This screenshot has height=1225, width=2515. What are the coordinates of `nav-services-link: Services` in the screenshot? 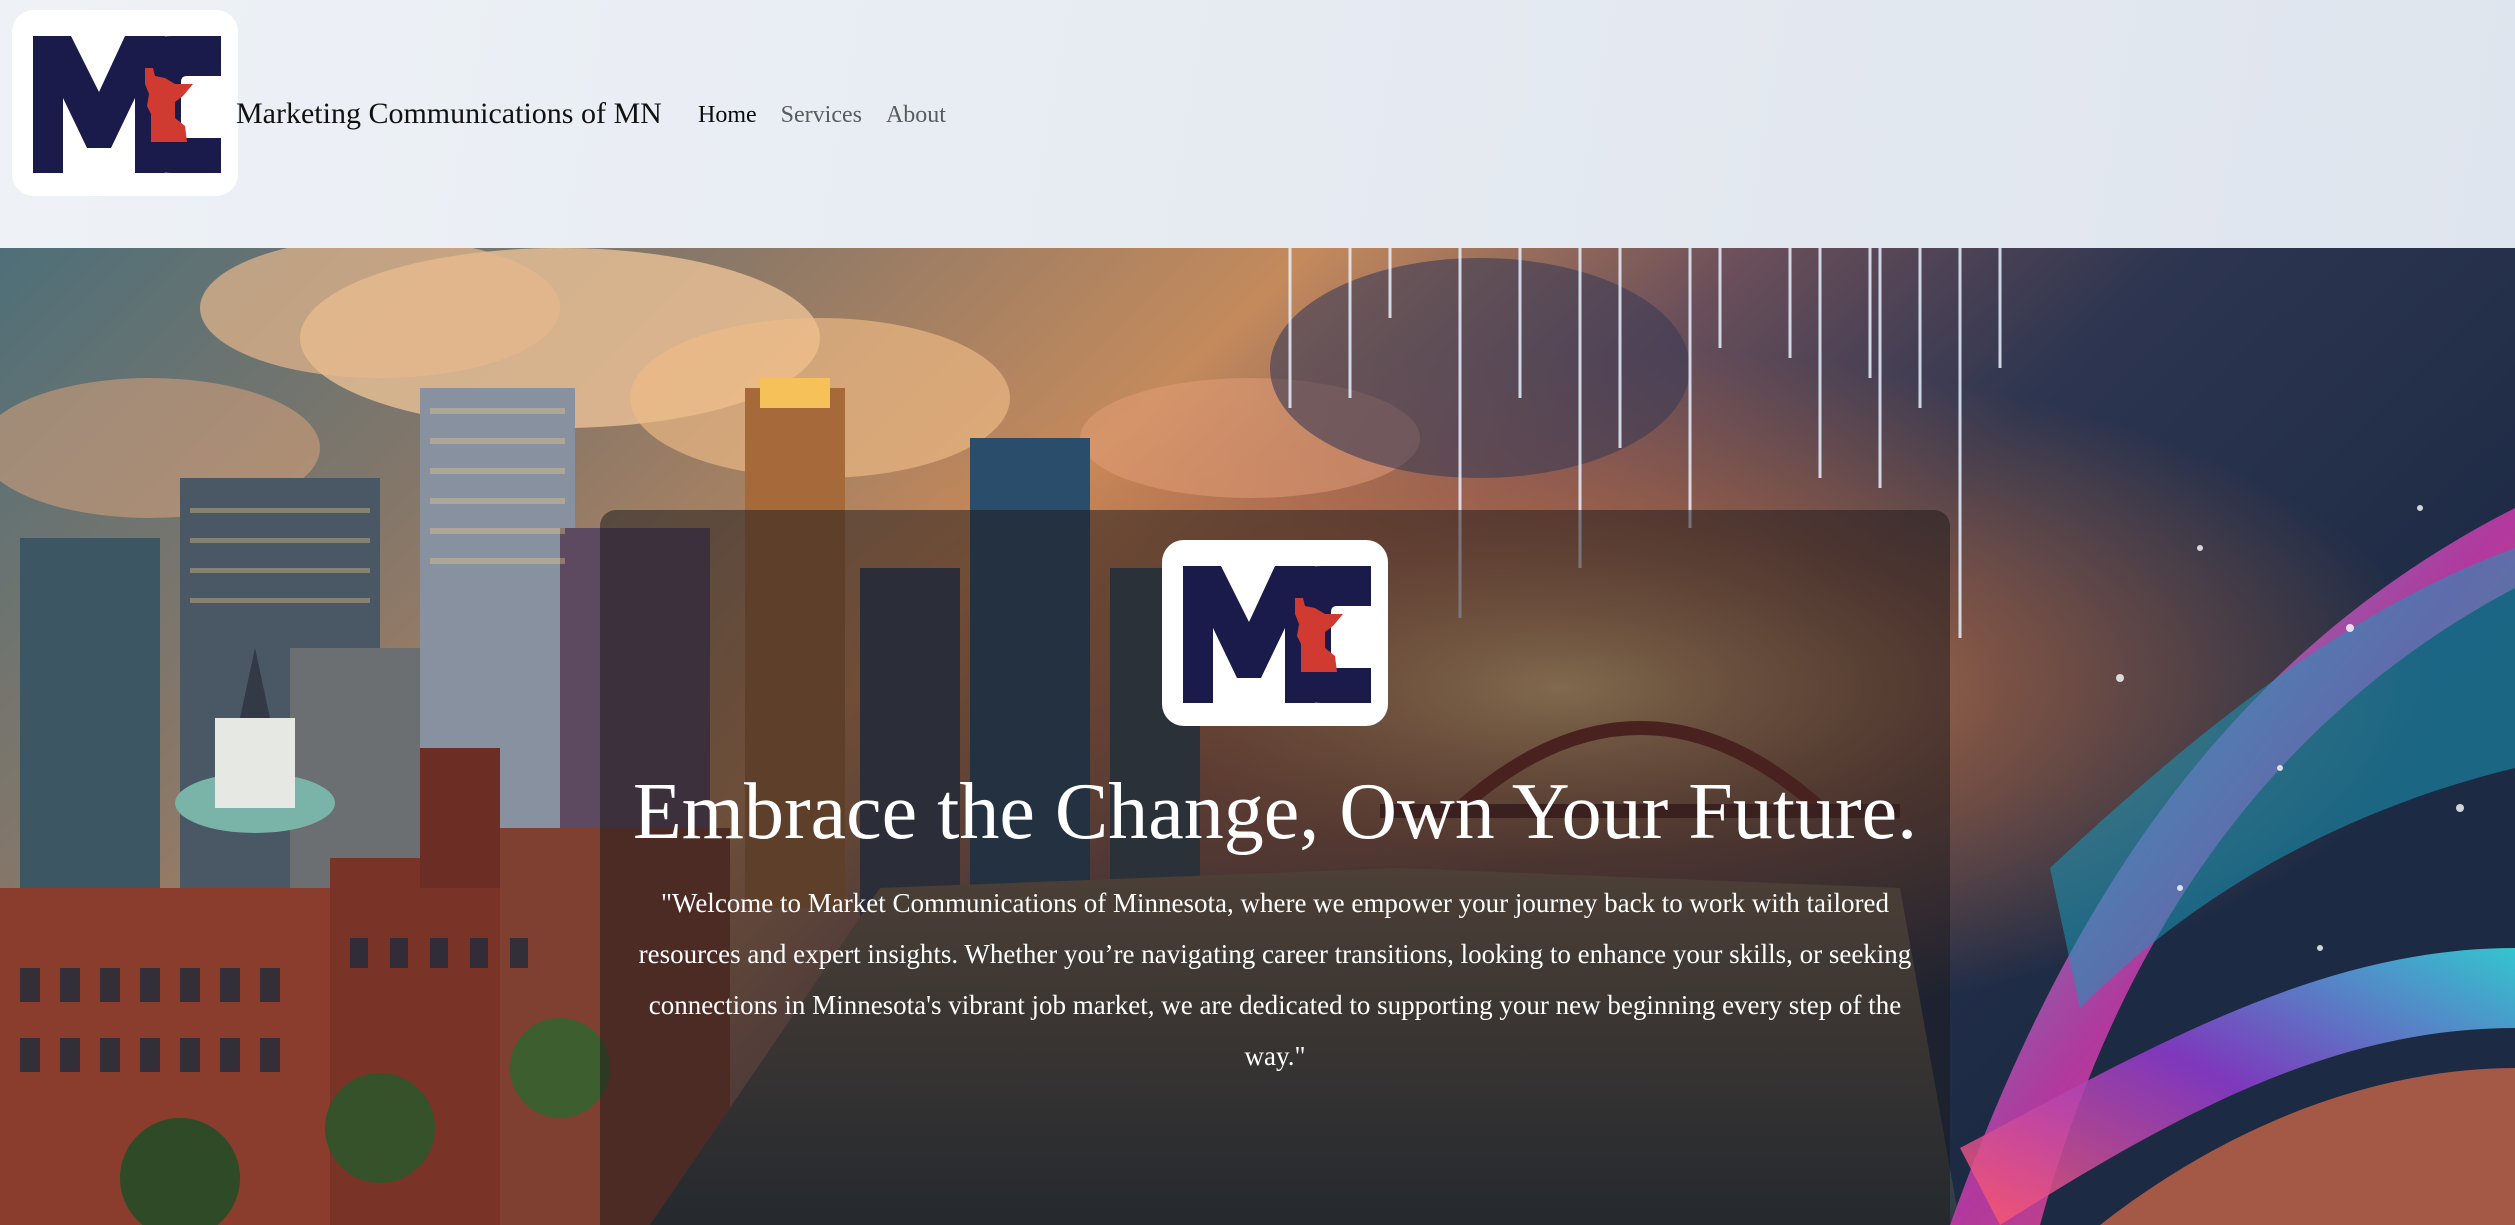 It's located at (821, 115).